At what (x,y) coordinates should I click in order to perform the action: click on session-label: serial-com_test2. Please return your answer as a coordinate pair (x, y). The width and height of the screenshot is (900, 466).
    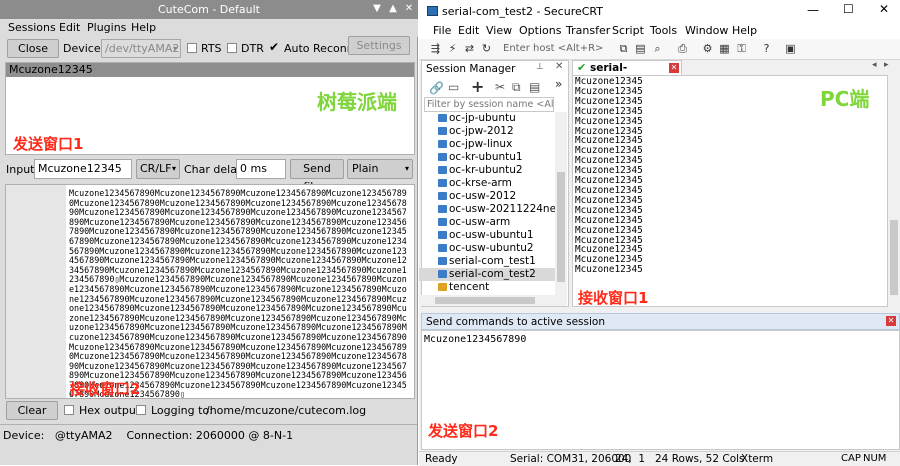
    Looking at the image, I should click on (492, 274).